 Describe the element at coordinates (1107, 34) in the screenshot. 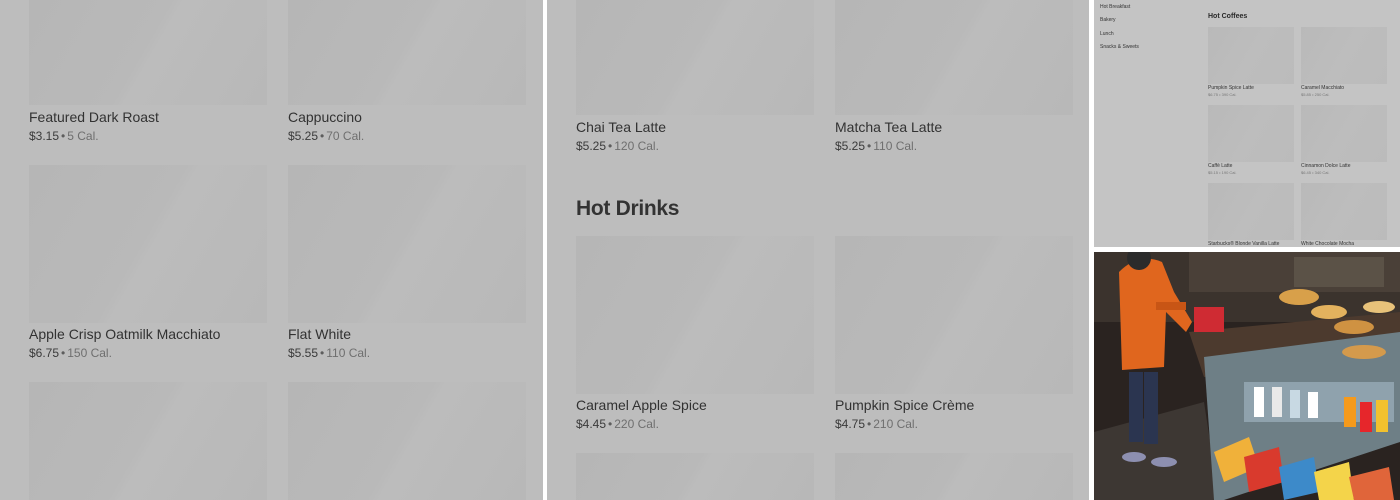

I see `sidebar-item-lunch: Lunch` at that location.